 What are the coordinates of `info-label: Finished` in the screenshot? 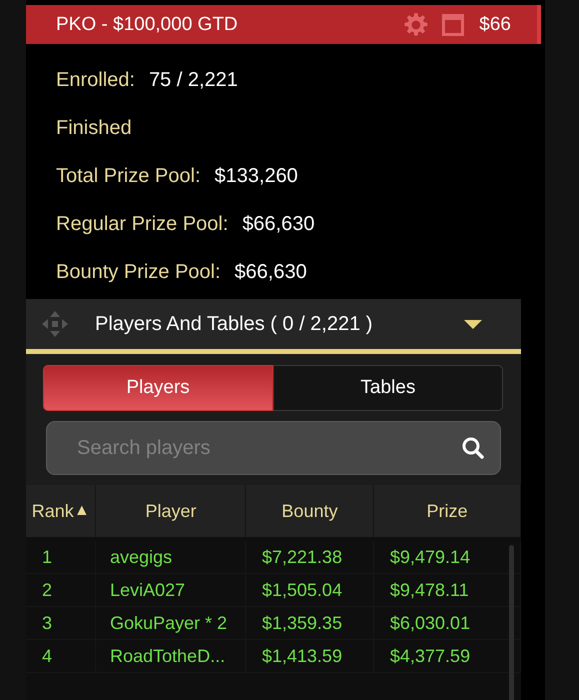 It's located at (94, 128).